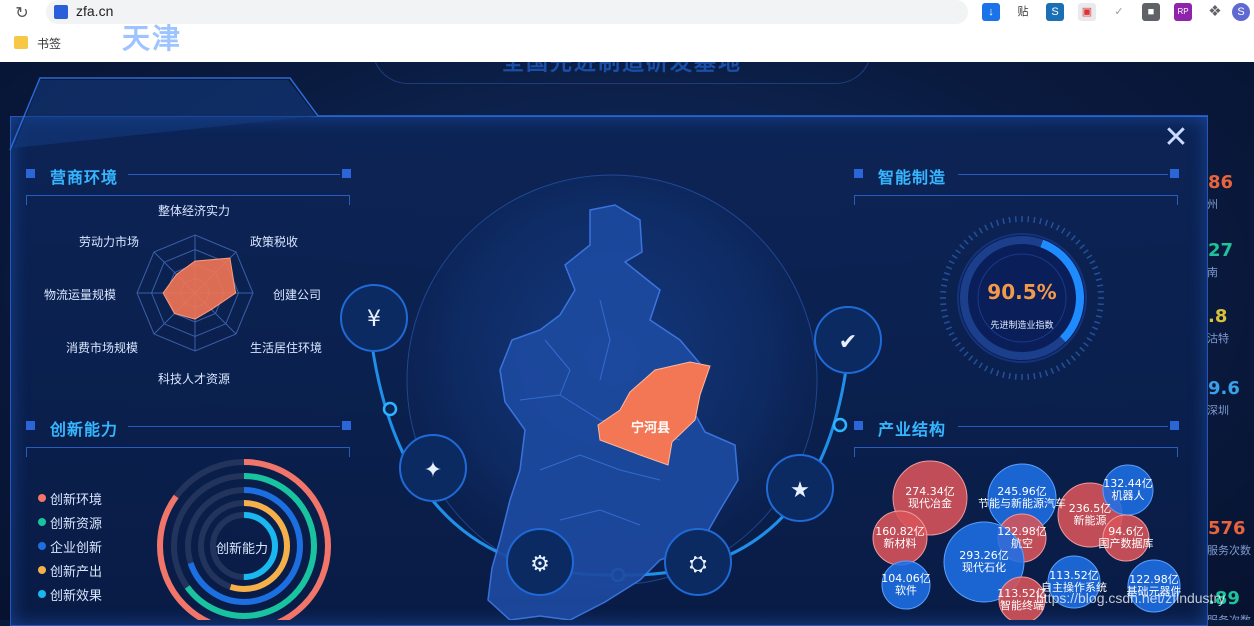 This screenshot has width=1254, height=626. Describe the element at coordinates (76, 498) in the screenshot. I see `legend-label: 创新环境` at that location.